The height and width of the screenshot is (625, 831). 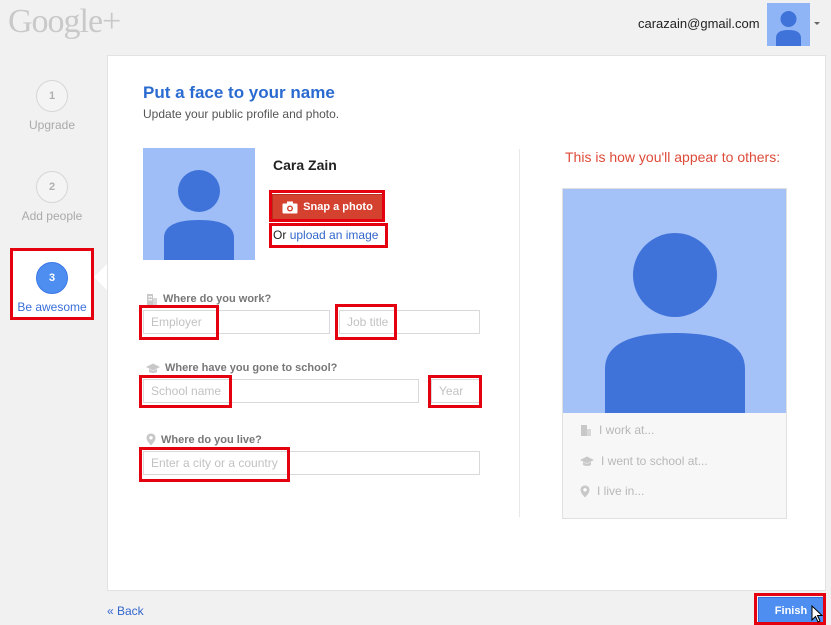 I want to click on step-label: Be awesome, so click(x=52, y=307).